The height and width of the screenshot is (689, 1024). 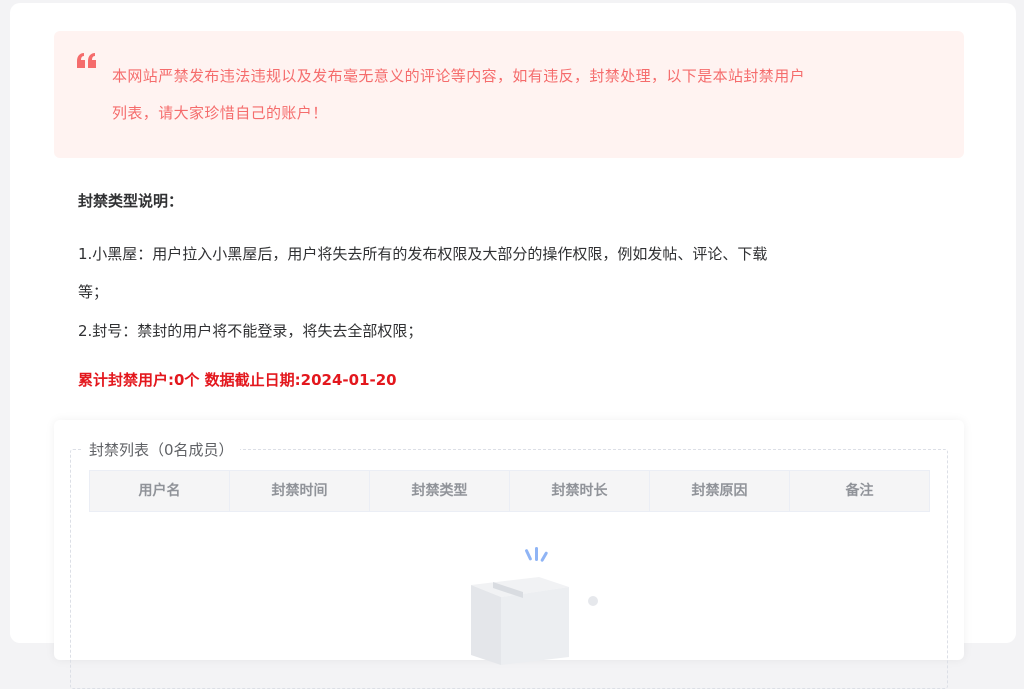 What do you see at coordinates (237, 380) in the screenshot?
I see `ban-stats: 累计封禁用户:0个 数据截止日期:2024-01-20` at bounding box center [237, 380].